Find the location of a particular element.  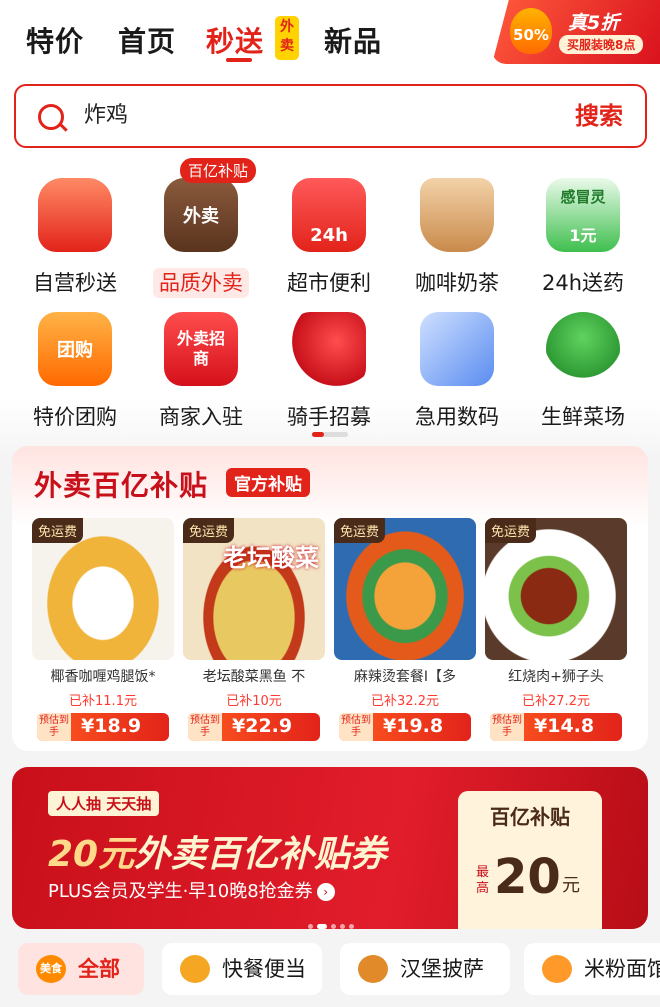

coupon-card: 百亿补贴 最高 20 元 is located at coordinates (530, 860).